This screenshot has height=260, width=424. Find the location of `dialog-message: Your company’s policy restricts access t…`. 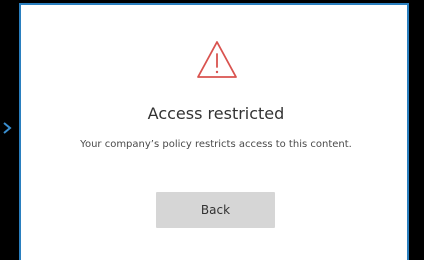

dialog-message: Your company’s policy restricts access t… is located at coordinates (216, 144).